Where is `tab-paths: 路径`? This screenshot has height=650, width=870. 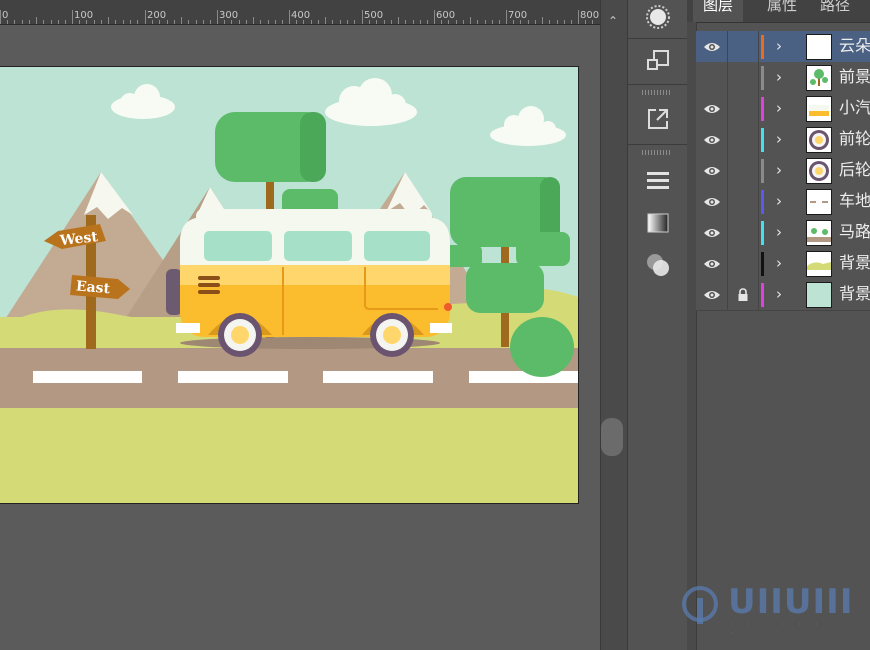 tab-paths: 路径 is located at coordinates (835, 7).